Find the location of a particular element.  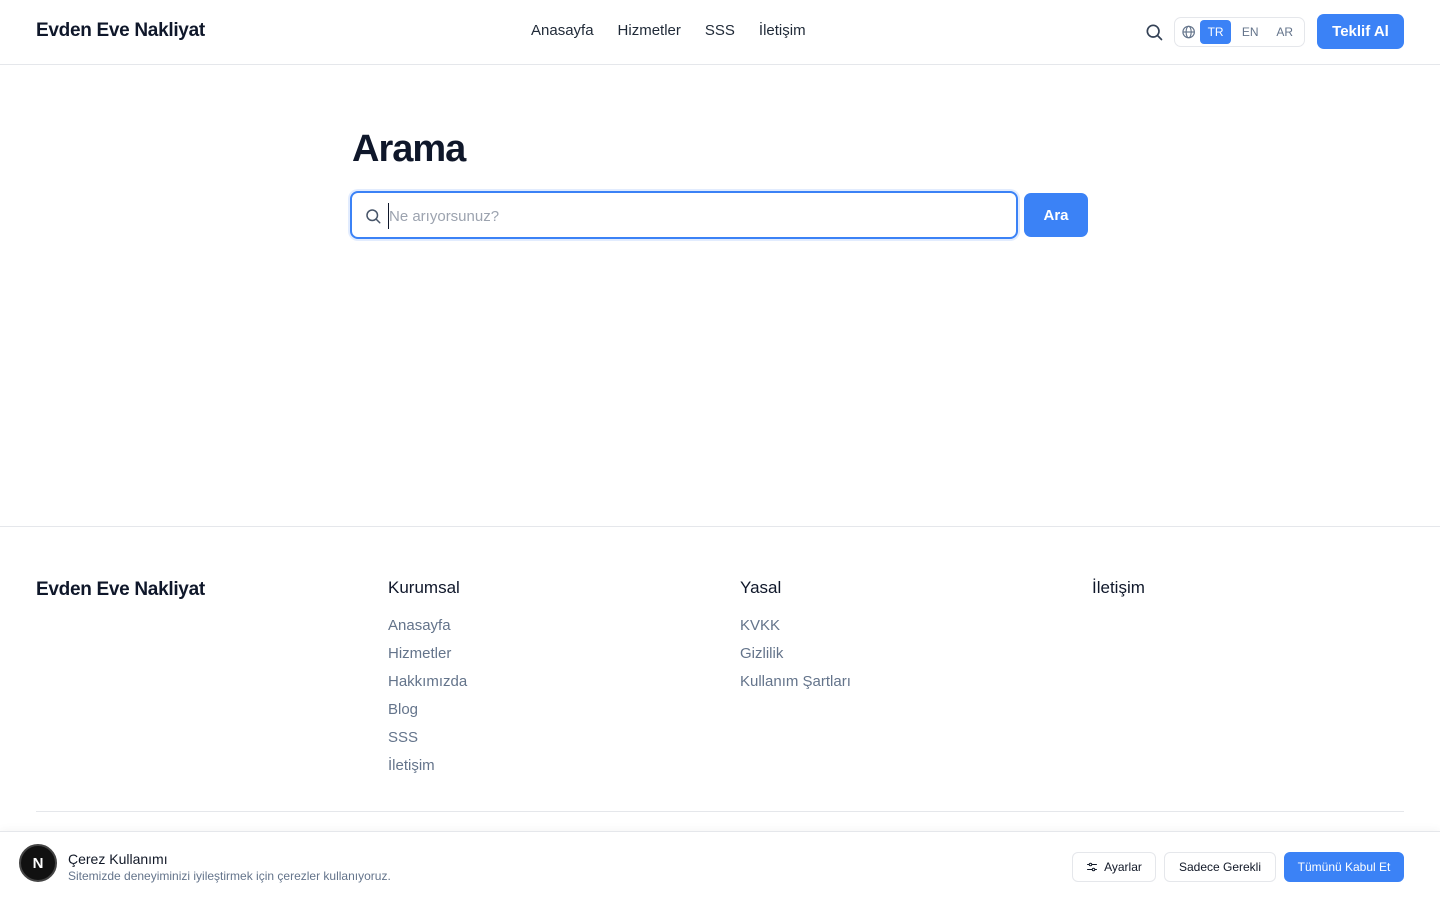

nav-item-iletisim: İletişim is located at coordinates (782, 30).